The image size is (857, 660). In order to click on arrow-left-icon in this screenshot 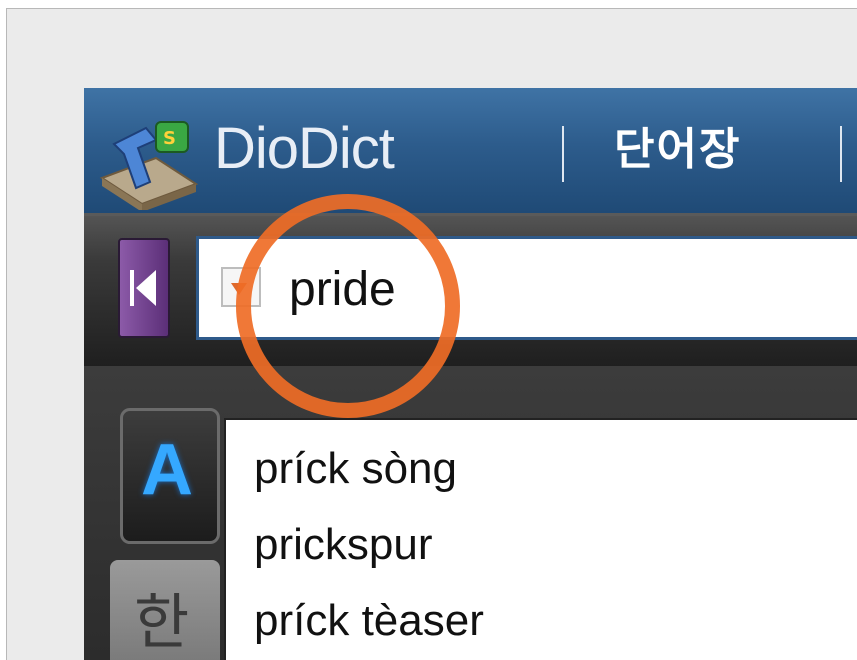, I will do `click(143, 288)`.